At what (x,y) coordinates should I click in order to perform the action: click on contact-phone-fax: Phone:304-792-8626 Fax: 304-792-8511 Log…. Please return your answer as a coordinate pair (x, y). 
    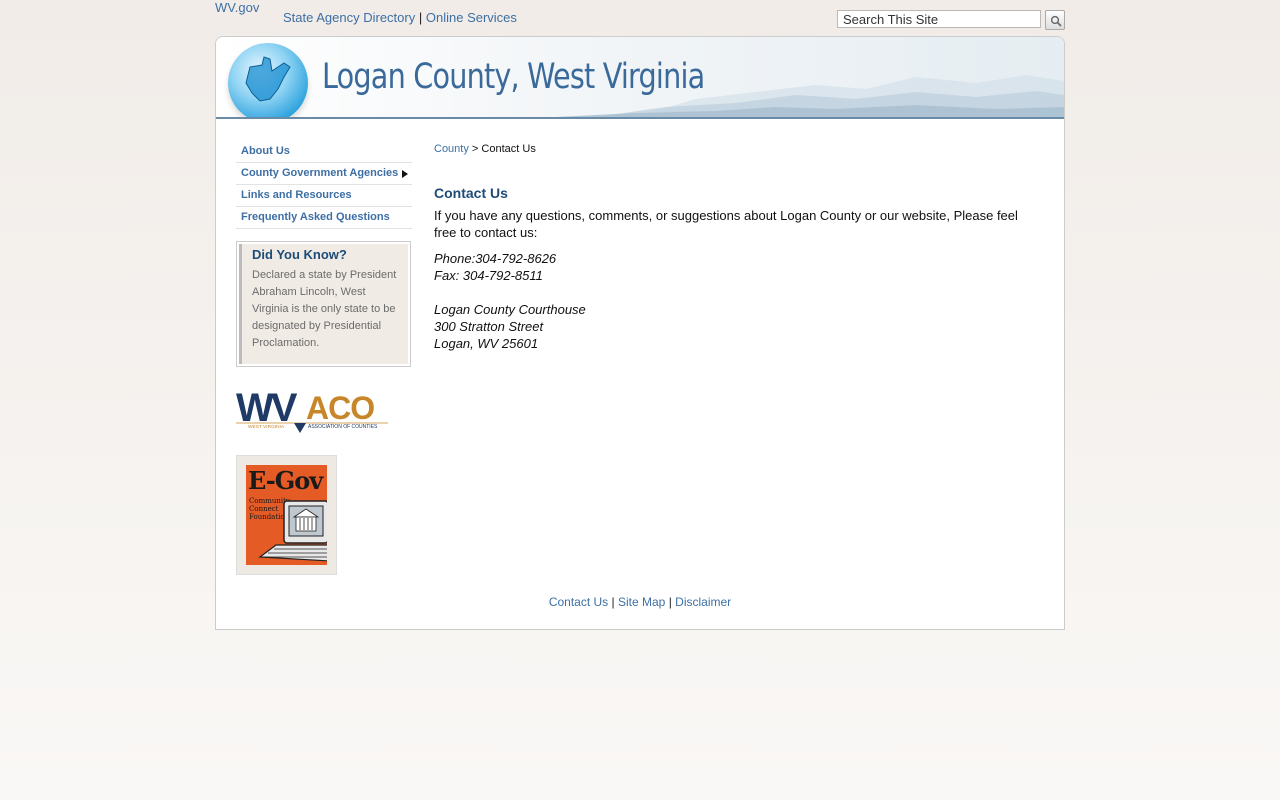
    Looking at the image, I should click on (729, 301).